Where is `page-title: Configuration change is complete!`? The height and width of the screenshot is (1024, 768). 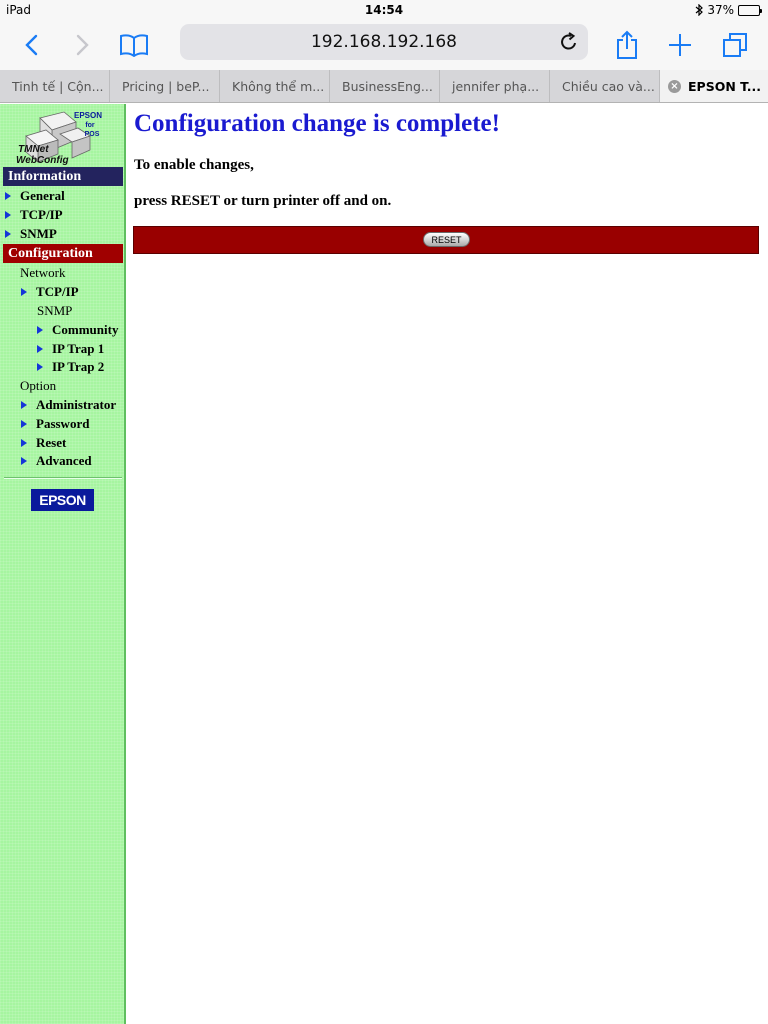 page-title: Configuration change is complete! is located at coordinates (317, 123).